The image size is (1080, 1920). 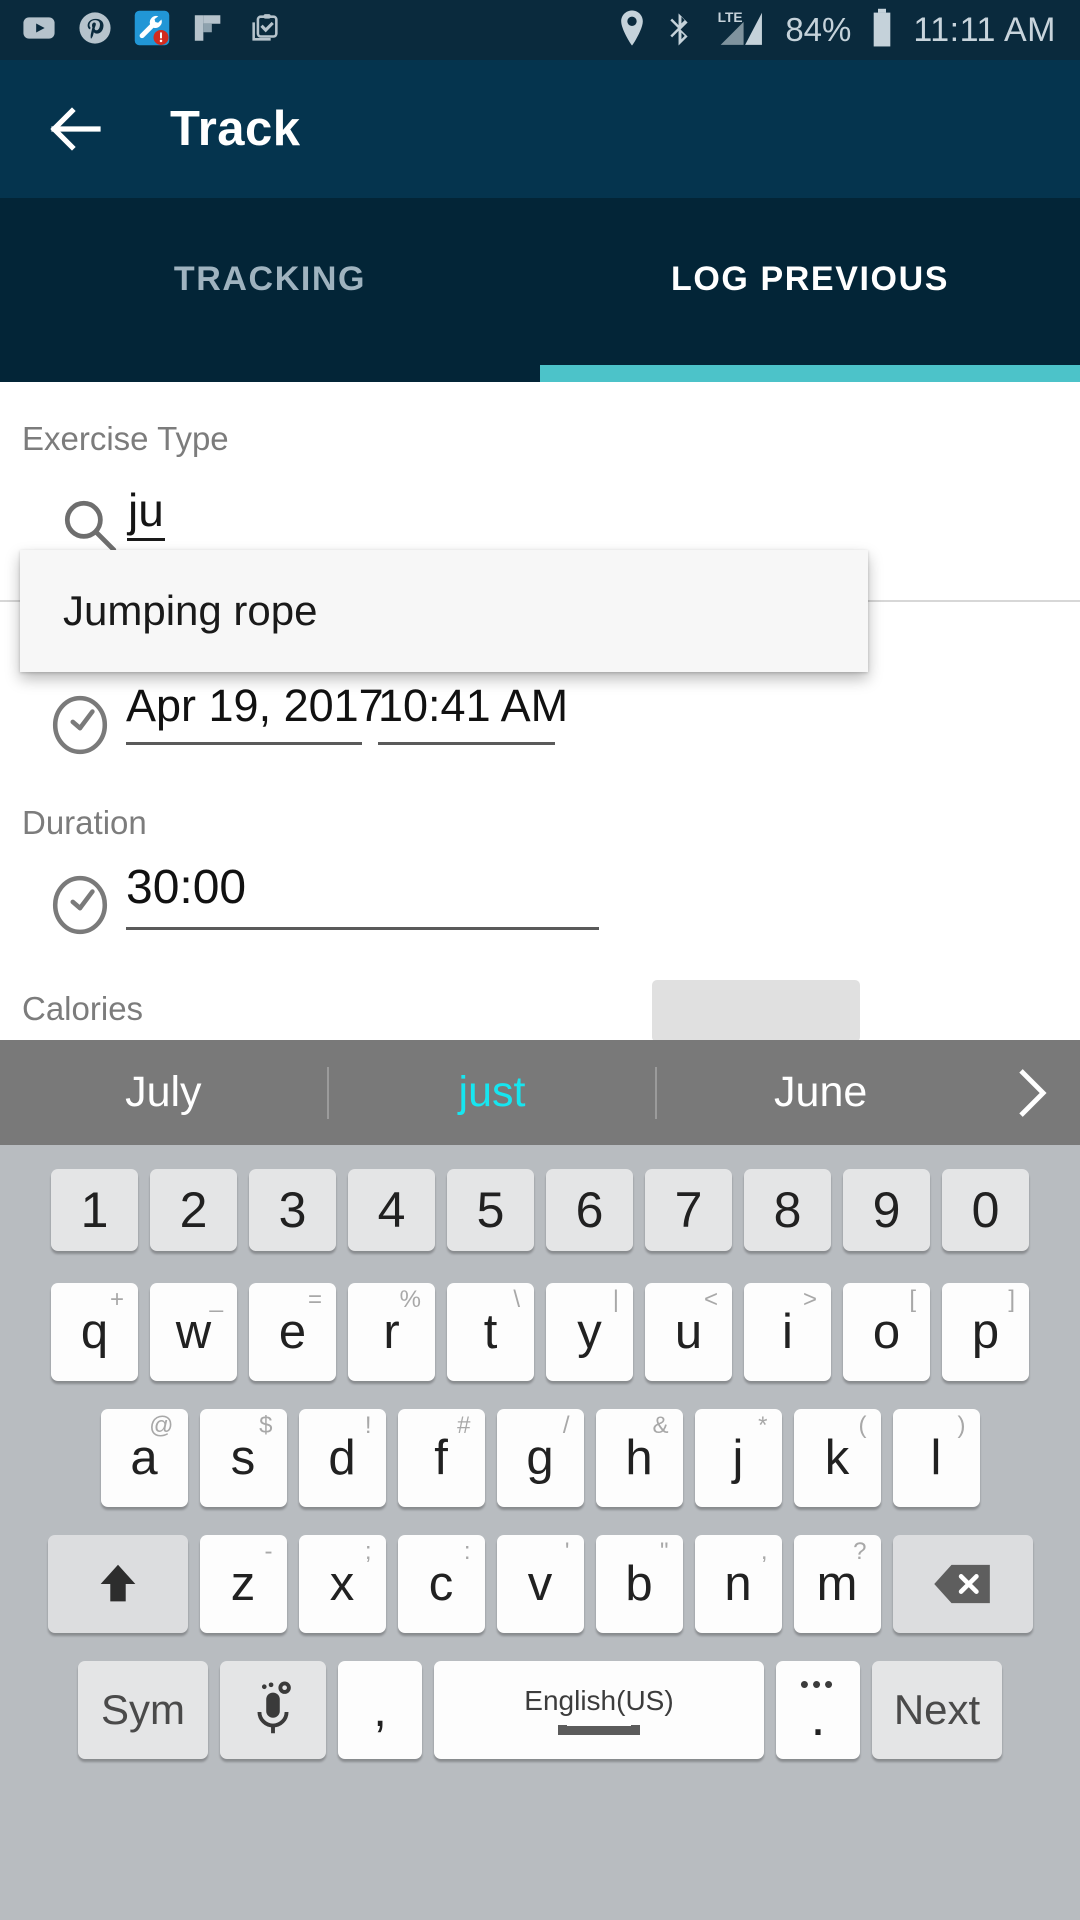 I want to click on key-label: r, so click(x=391, y=1332).